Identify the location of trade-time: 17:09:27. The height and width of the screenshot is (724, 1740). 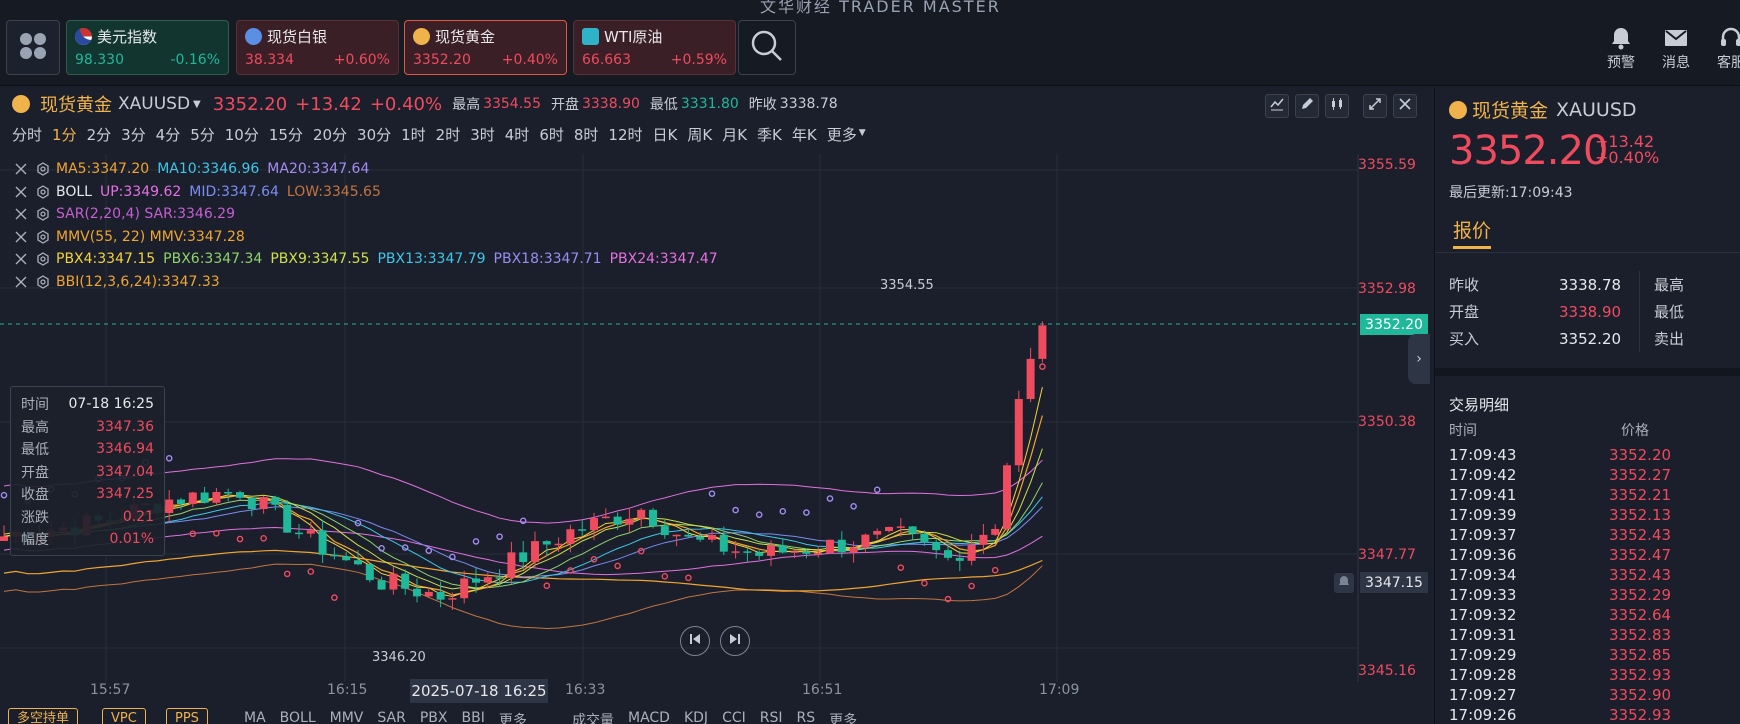
(1483, 695).